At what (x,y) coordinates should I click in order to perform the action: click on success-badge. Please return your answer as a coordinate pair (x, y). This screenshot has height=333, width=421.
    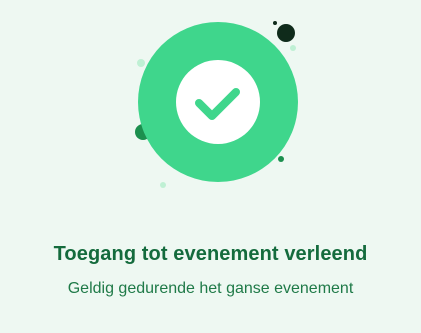
    Looking at the image, I should click on (218, 102).